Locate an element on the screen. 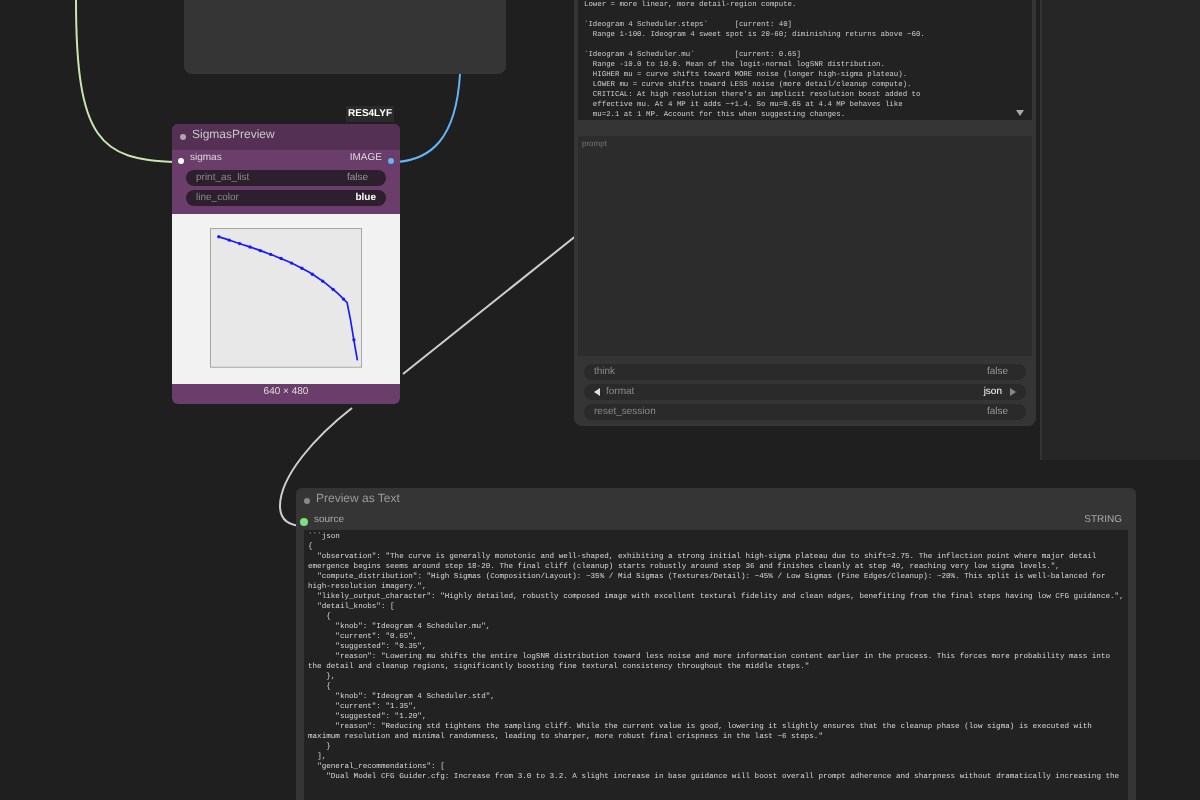 This screenshot has width=1200, height=800. left-arrow-icon is located at coordinates (597, 392).